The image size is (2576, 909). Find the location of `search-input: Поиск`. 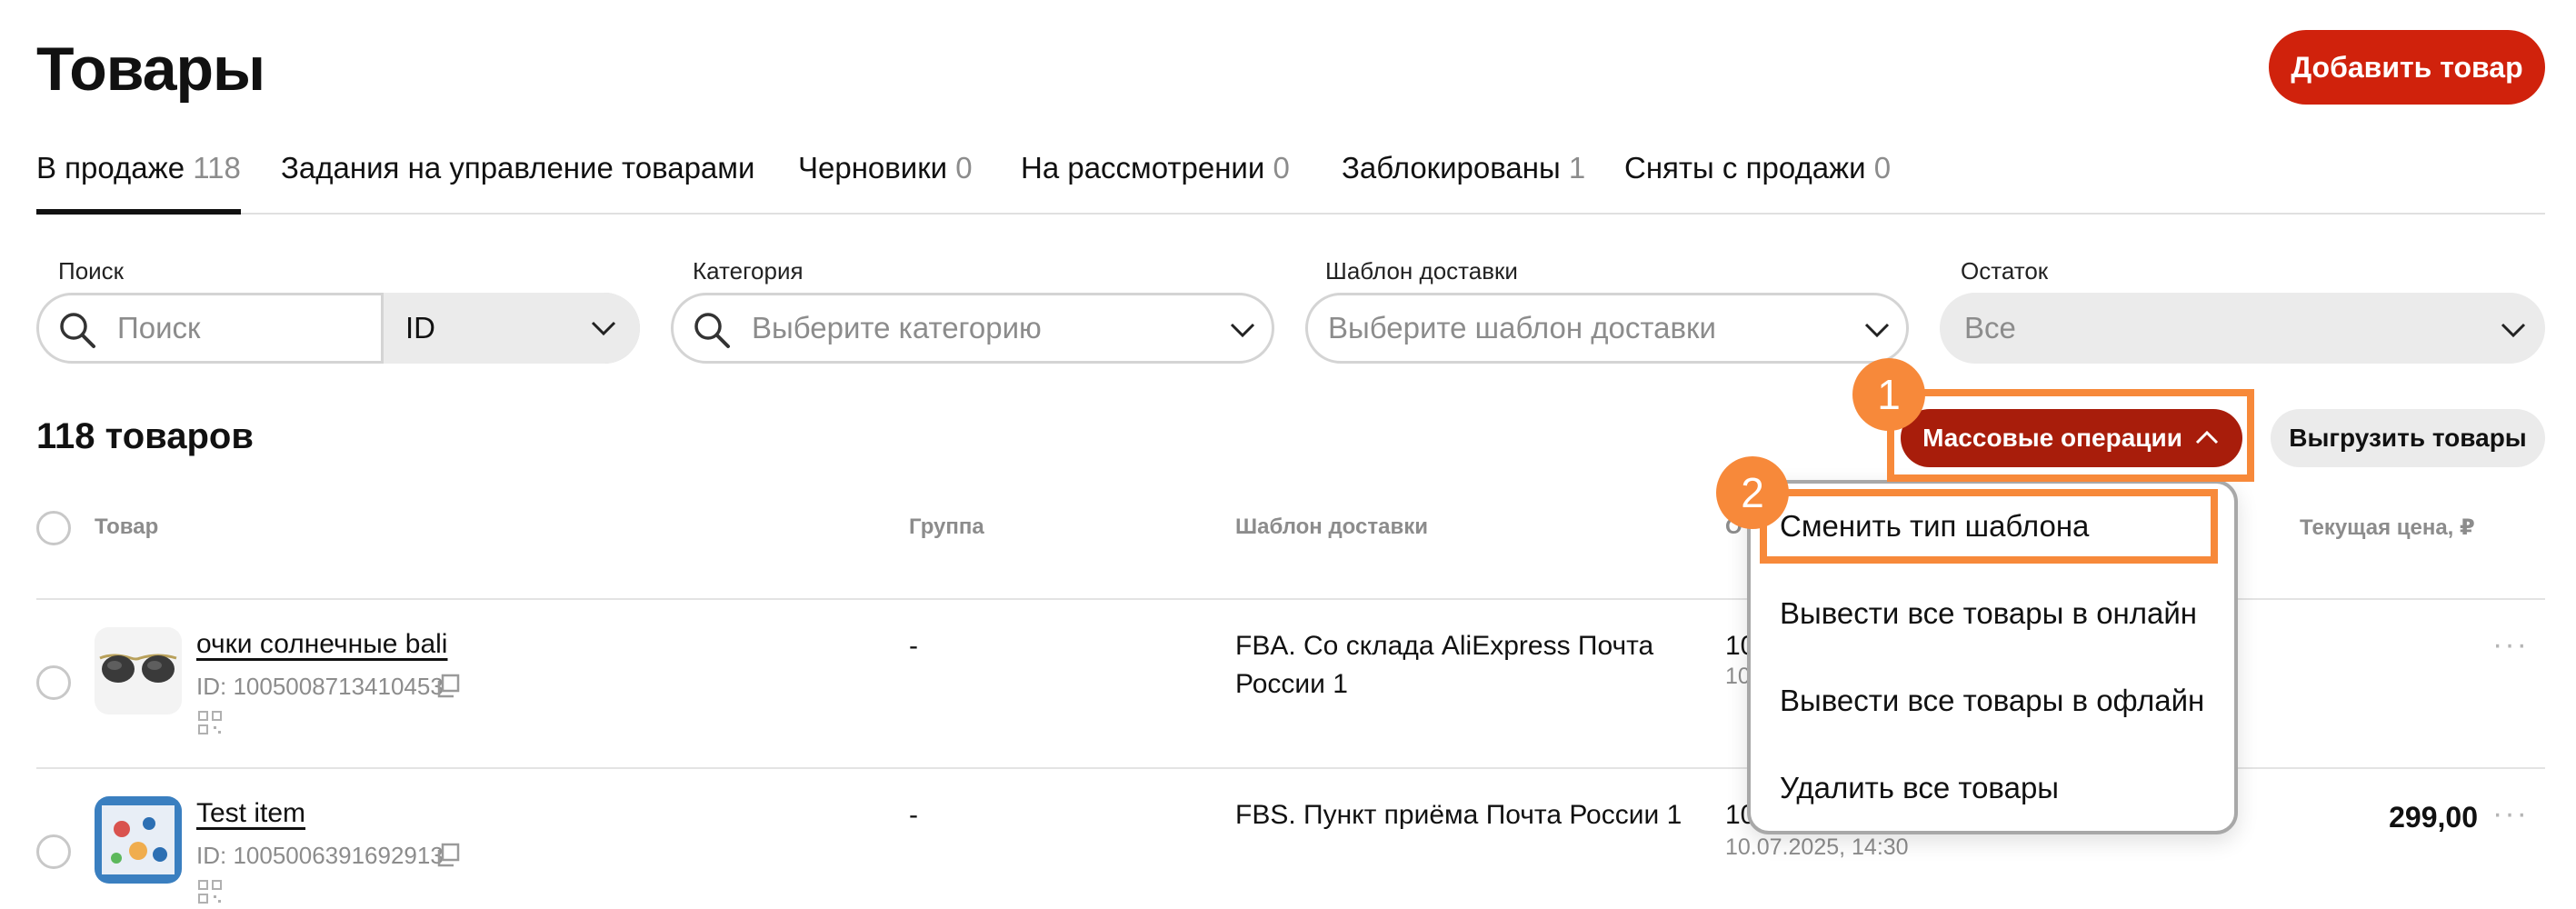

search-input: Поиск is located at coordinates (158, 328).